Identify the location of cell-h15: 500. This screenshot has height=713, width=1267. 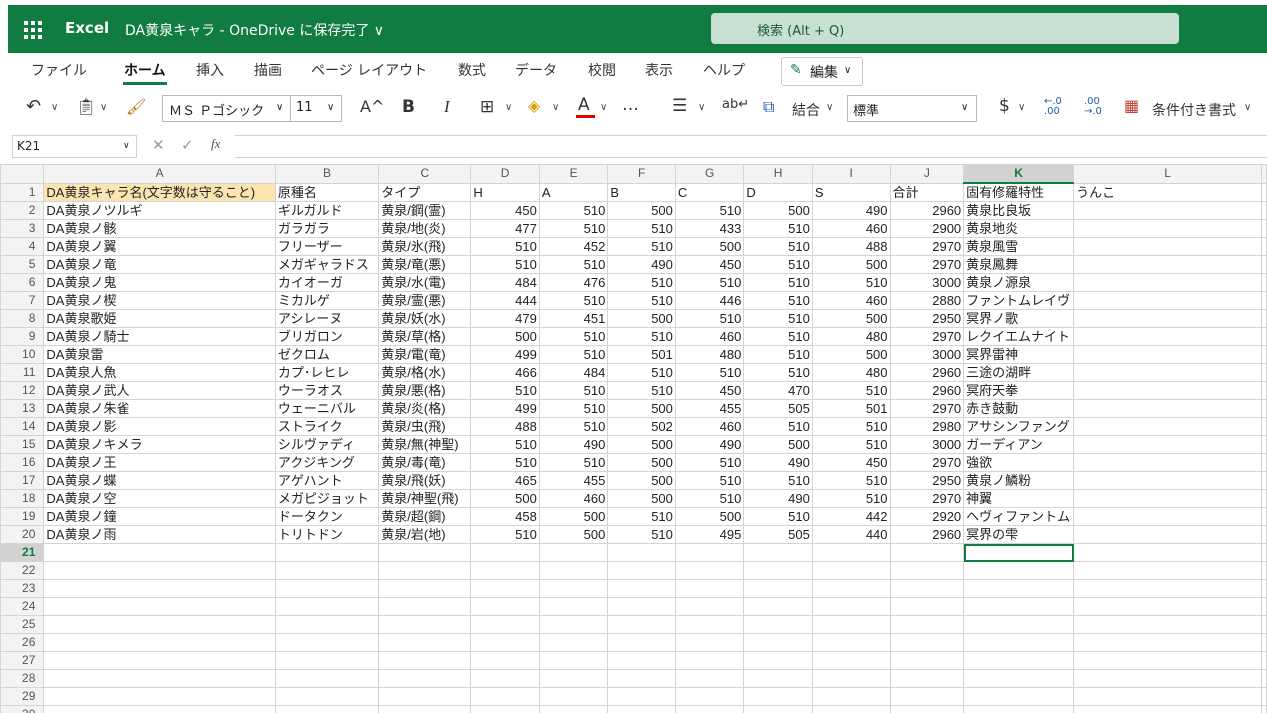
(778, 444).